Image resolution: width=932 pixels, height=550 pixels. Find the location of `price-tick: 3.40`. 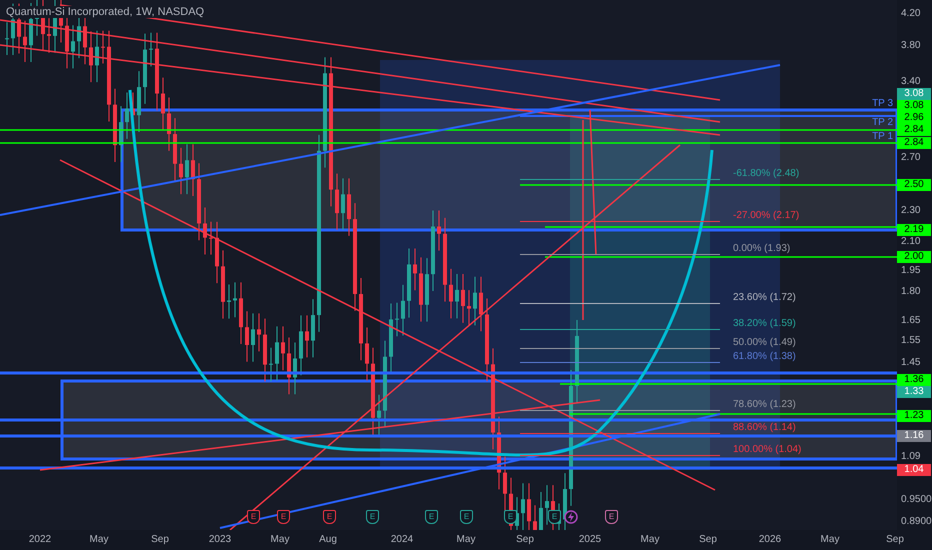

price-tick: 3.40 is located at coordinates (910, 82).